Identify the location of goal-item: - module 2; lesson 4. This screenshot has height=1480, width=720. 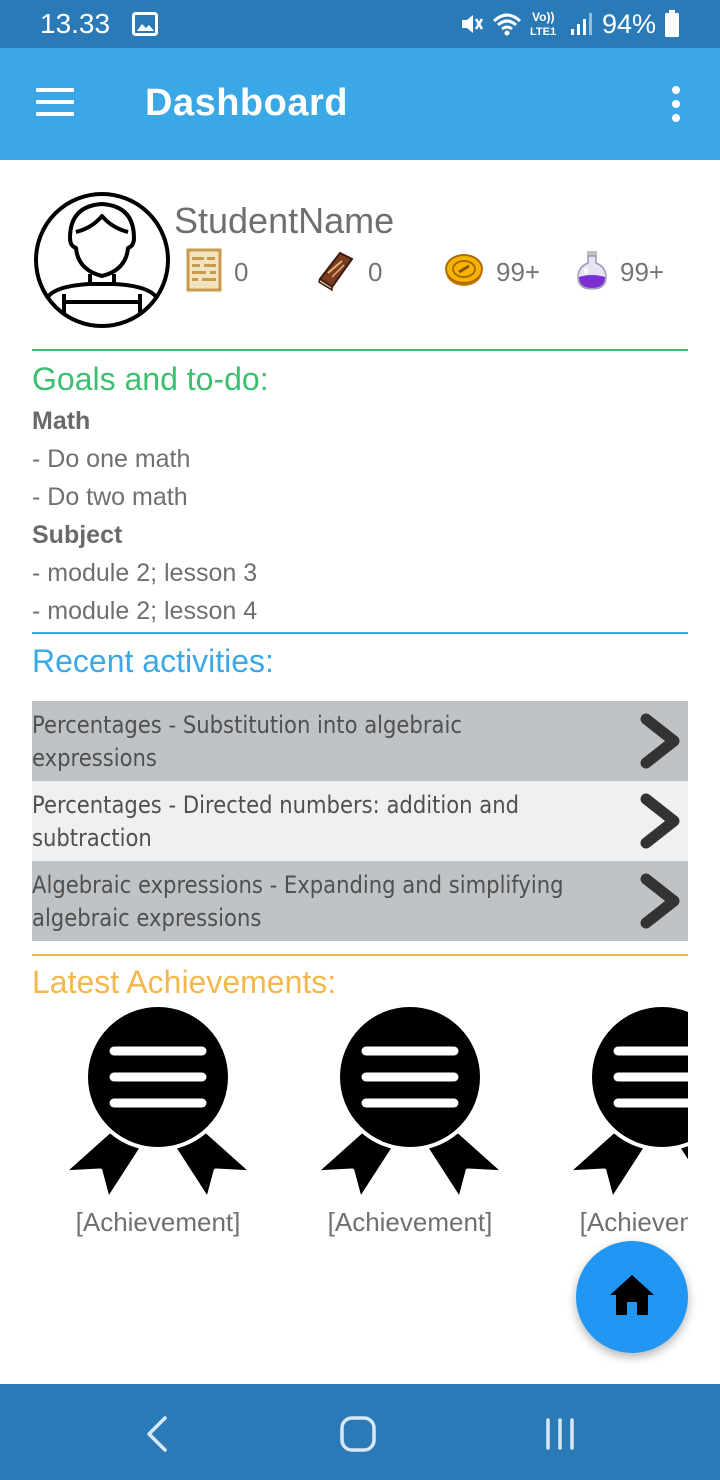
(145, 611).